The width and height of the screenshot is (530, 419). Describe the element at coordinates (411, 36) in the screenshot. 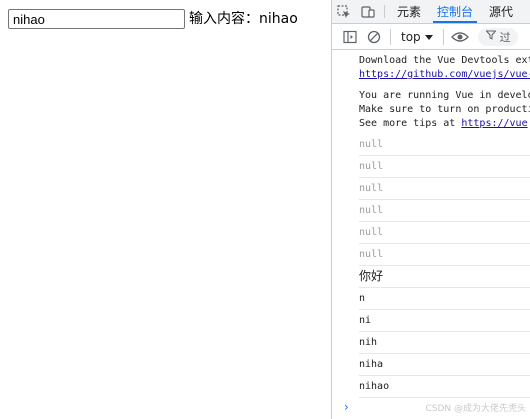

I see `context-selector-label: top` at that location.